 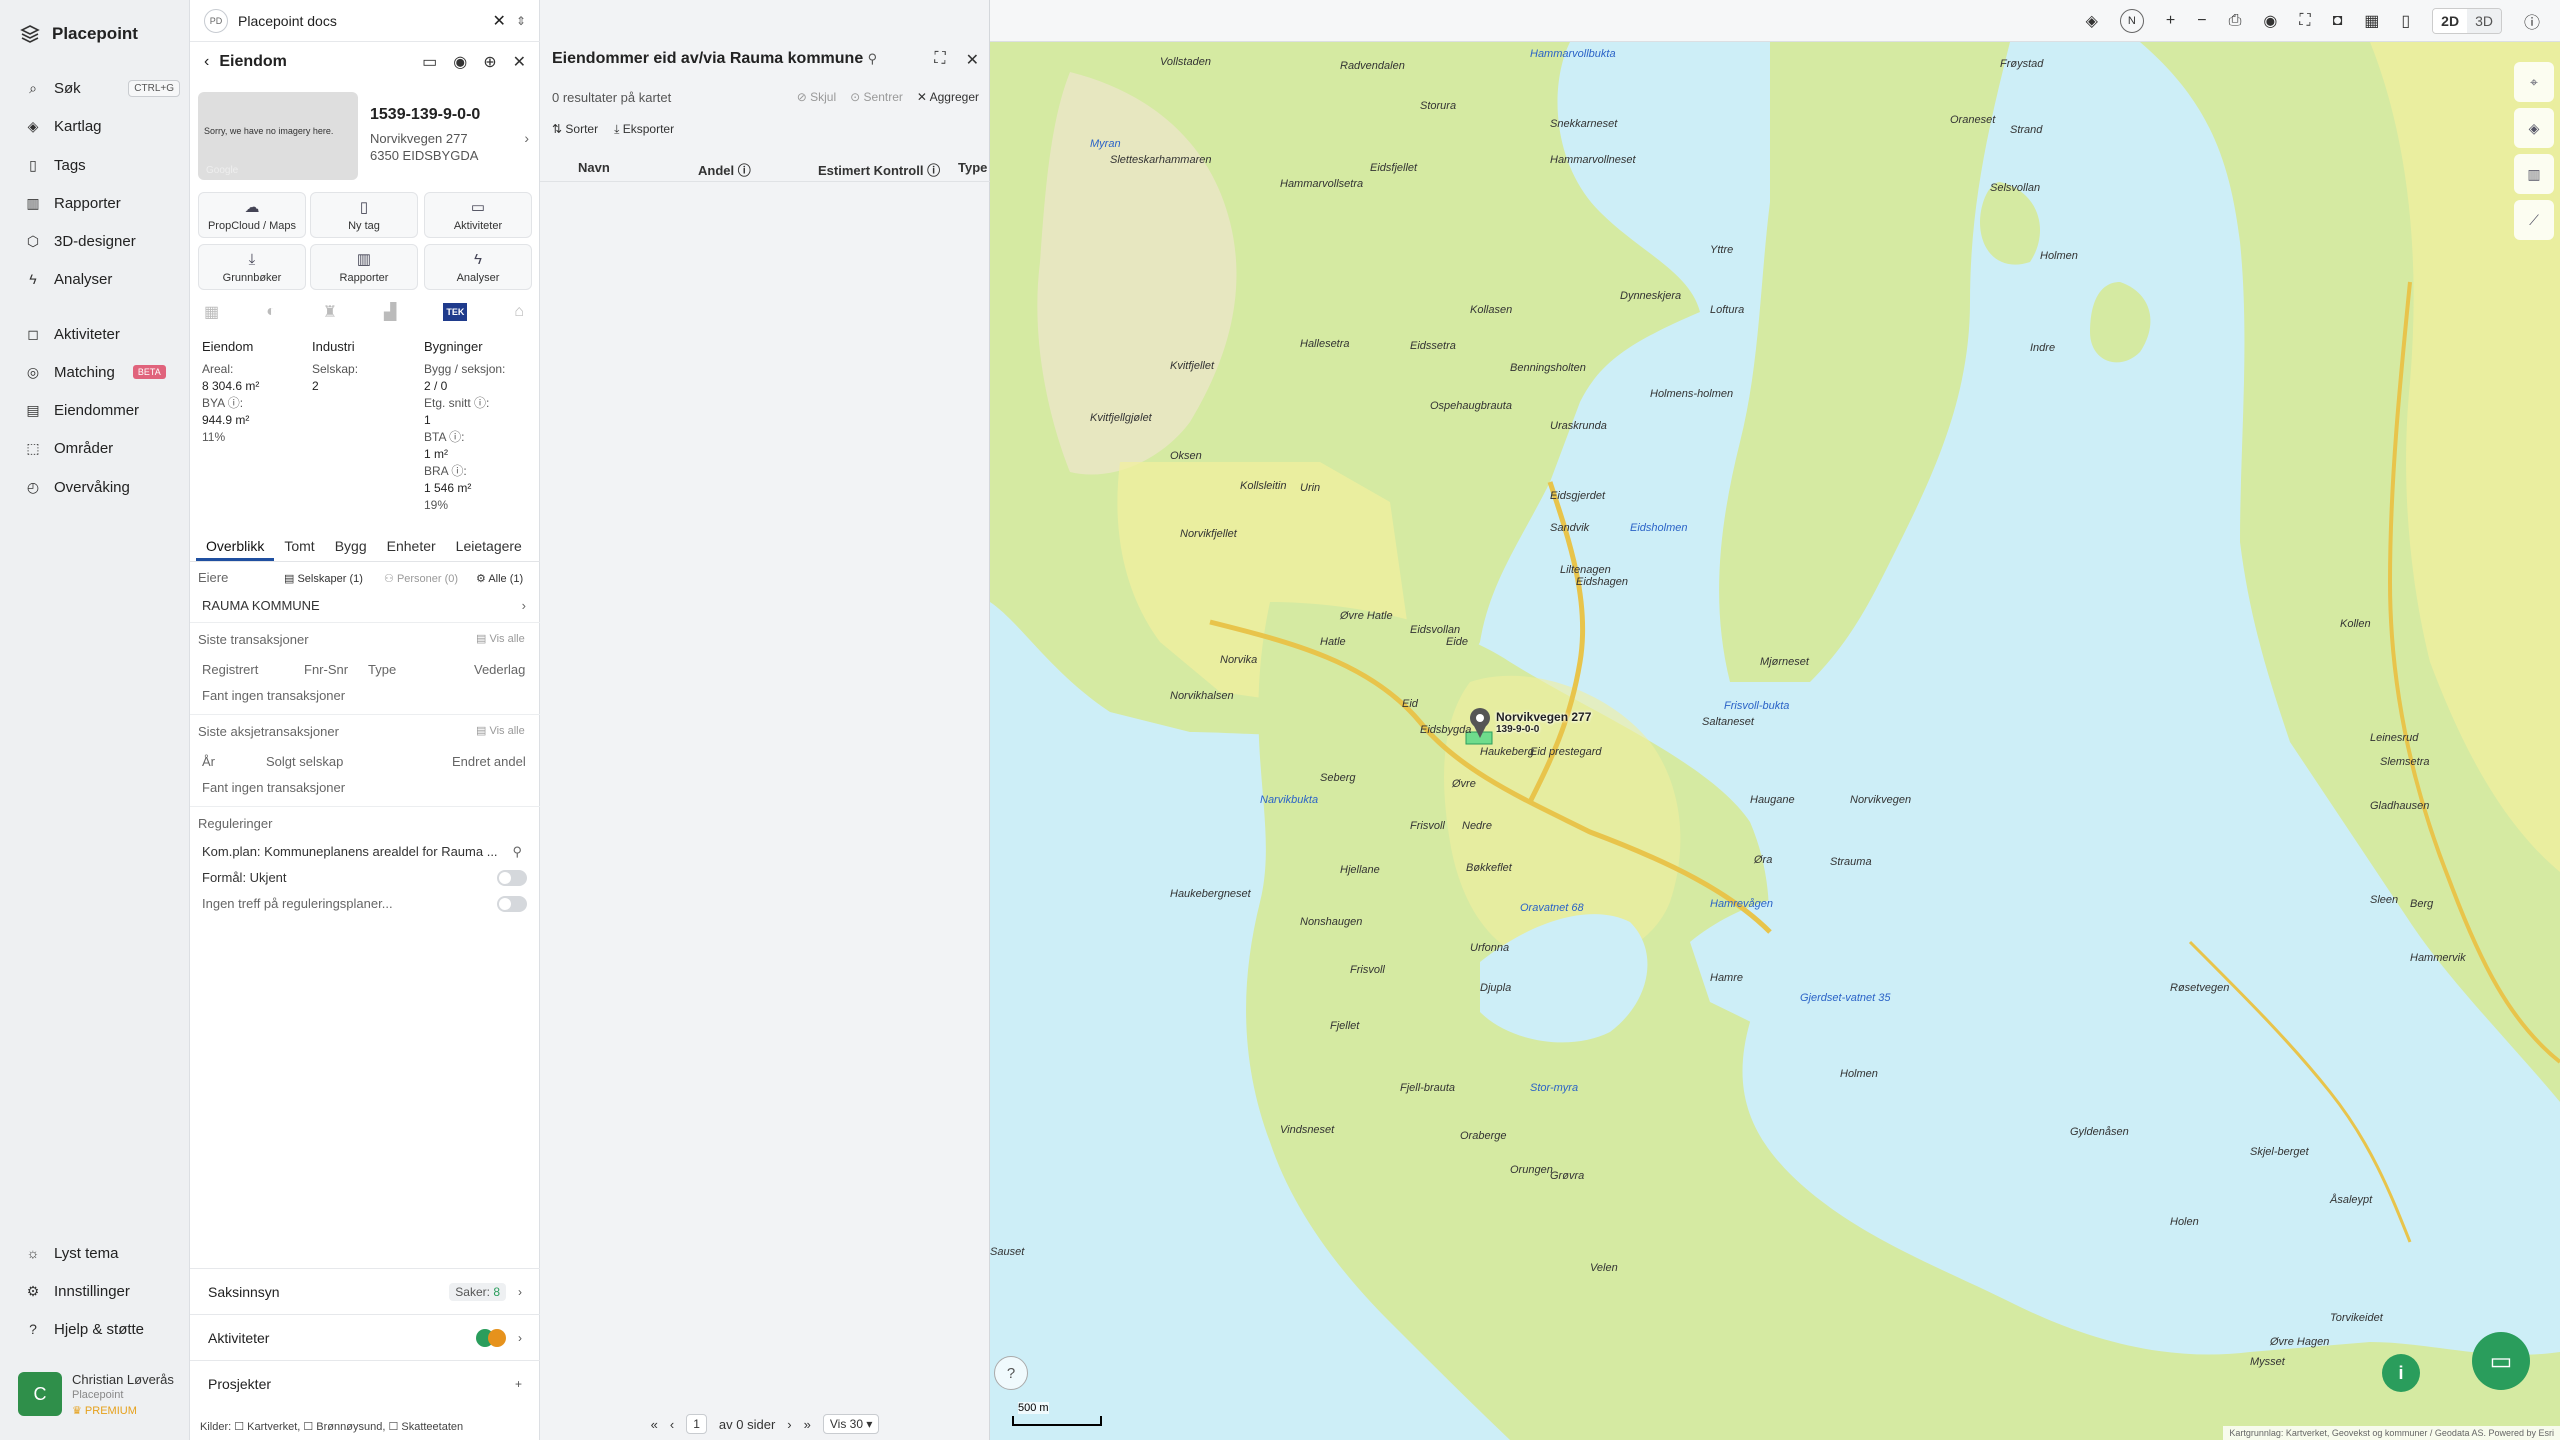 I want to click on tek-icon: TEK, so click(x=455, y=312).